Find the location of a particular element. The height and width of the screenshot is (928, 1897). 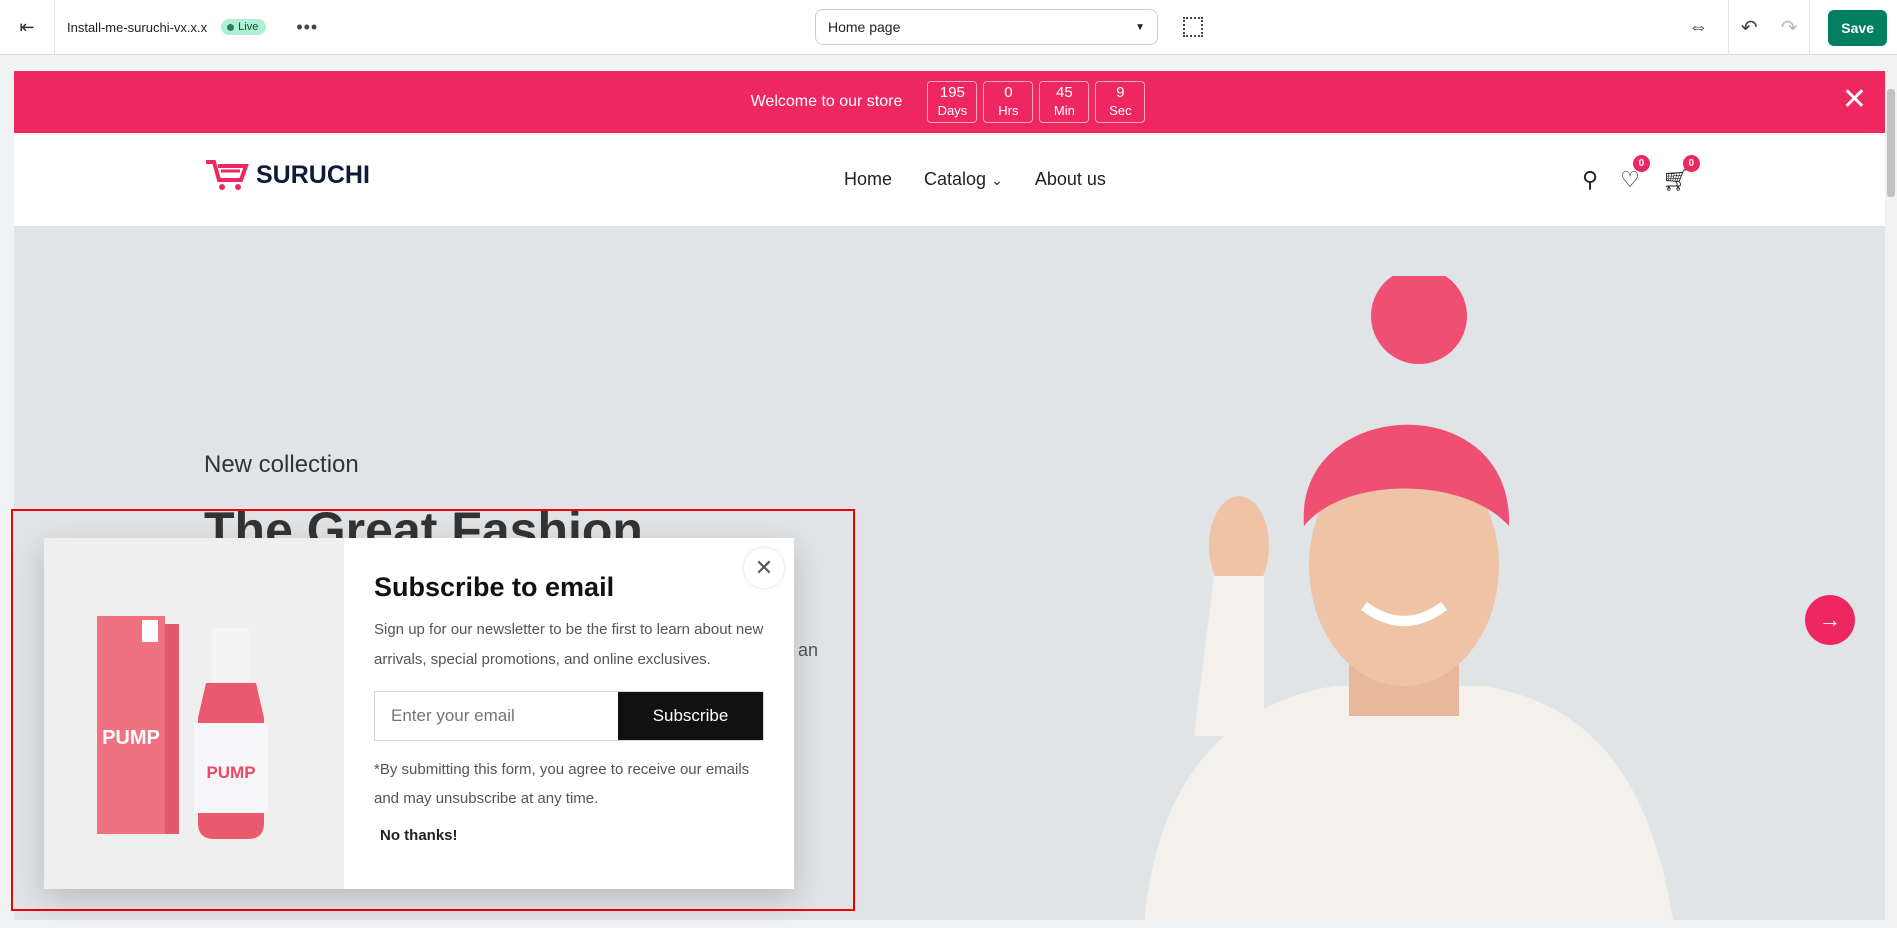

countdown-value: 195 is located at coordinates (952, 92).